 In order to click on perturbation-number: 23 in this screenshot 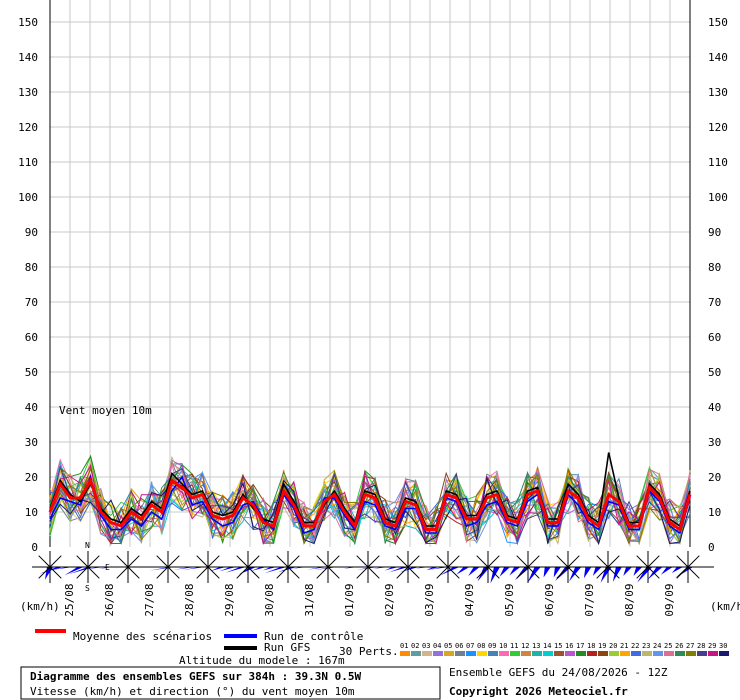, I will do `click(646, 646)`.